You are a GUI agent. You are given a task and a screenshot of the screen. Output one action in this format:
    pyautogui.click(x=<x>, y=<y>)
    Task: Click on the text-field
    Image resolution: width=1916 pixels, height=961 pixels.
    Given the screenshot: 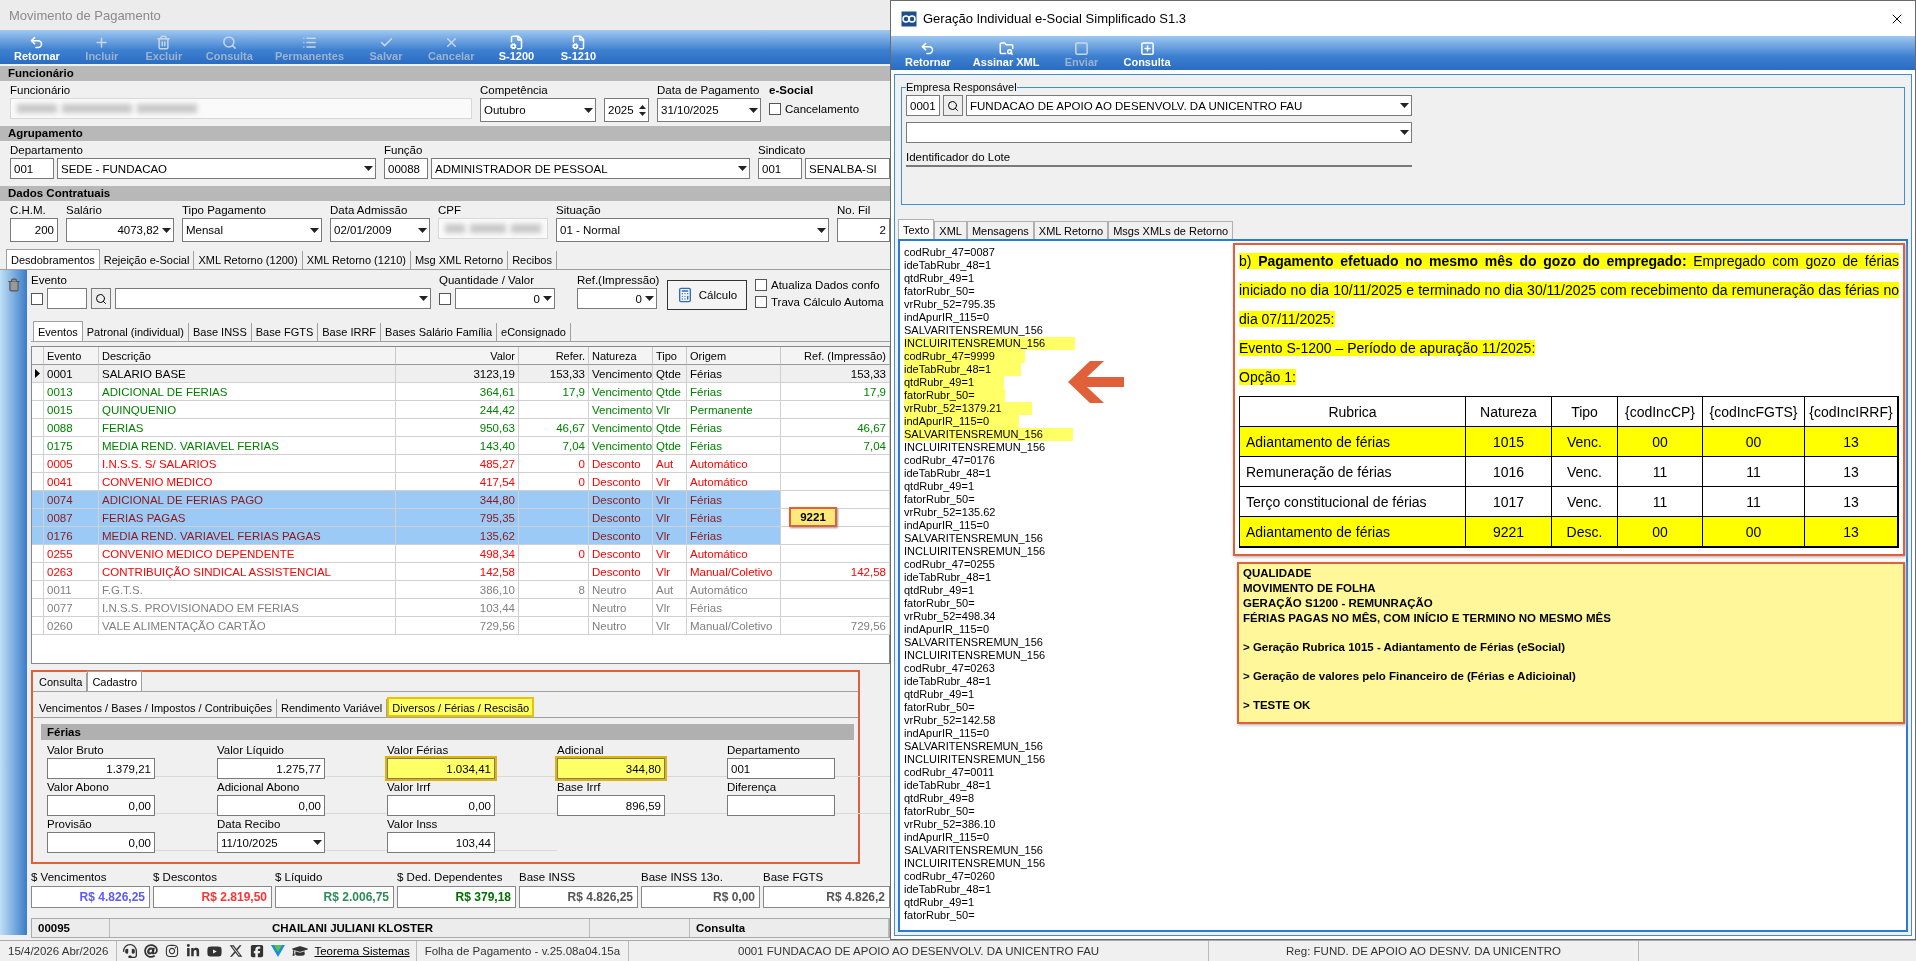 What is the action you would take?
    pyautogui.click(x=781, y=805)
    